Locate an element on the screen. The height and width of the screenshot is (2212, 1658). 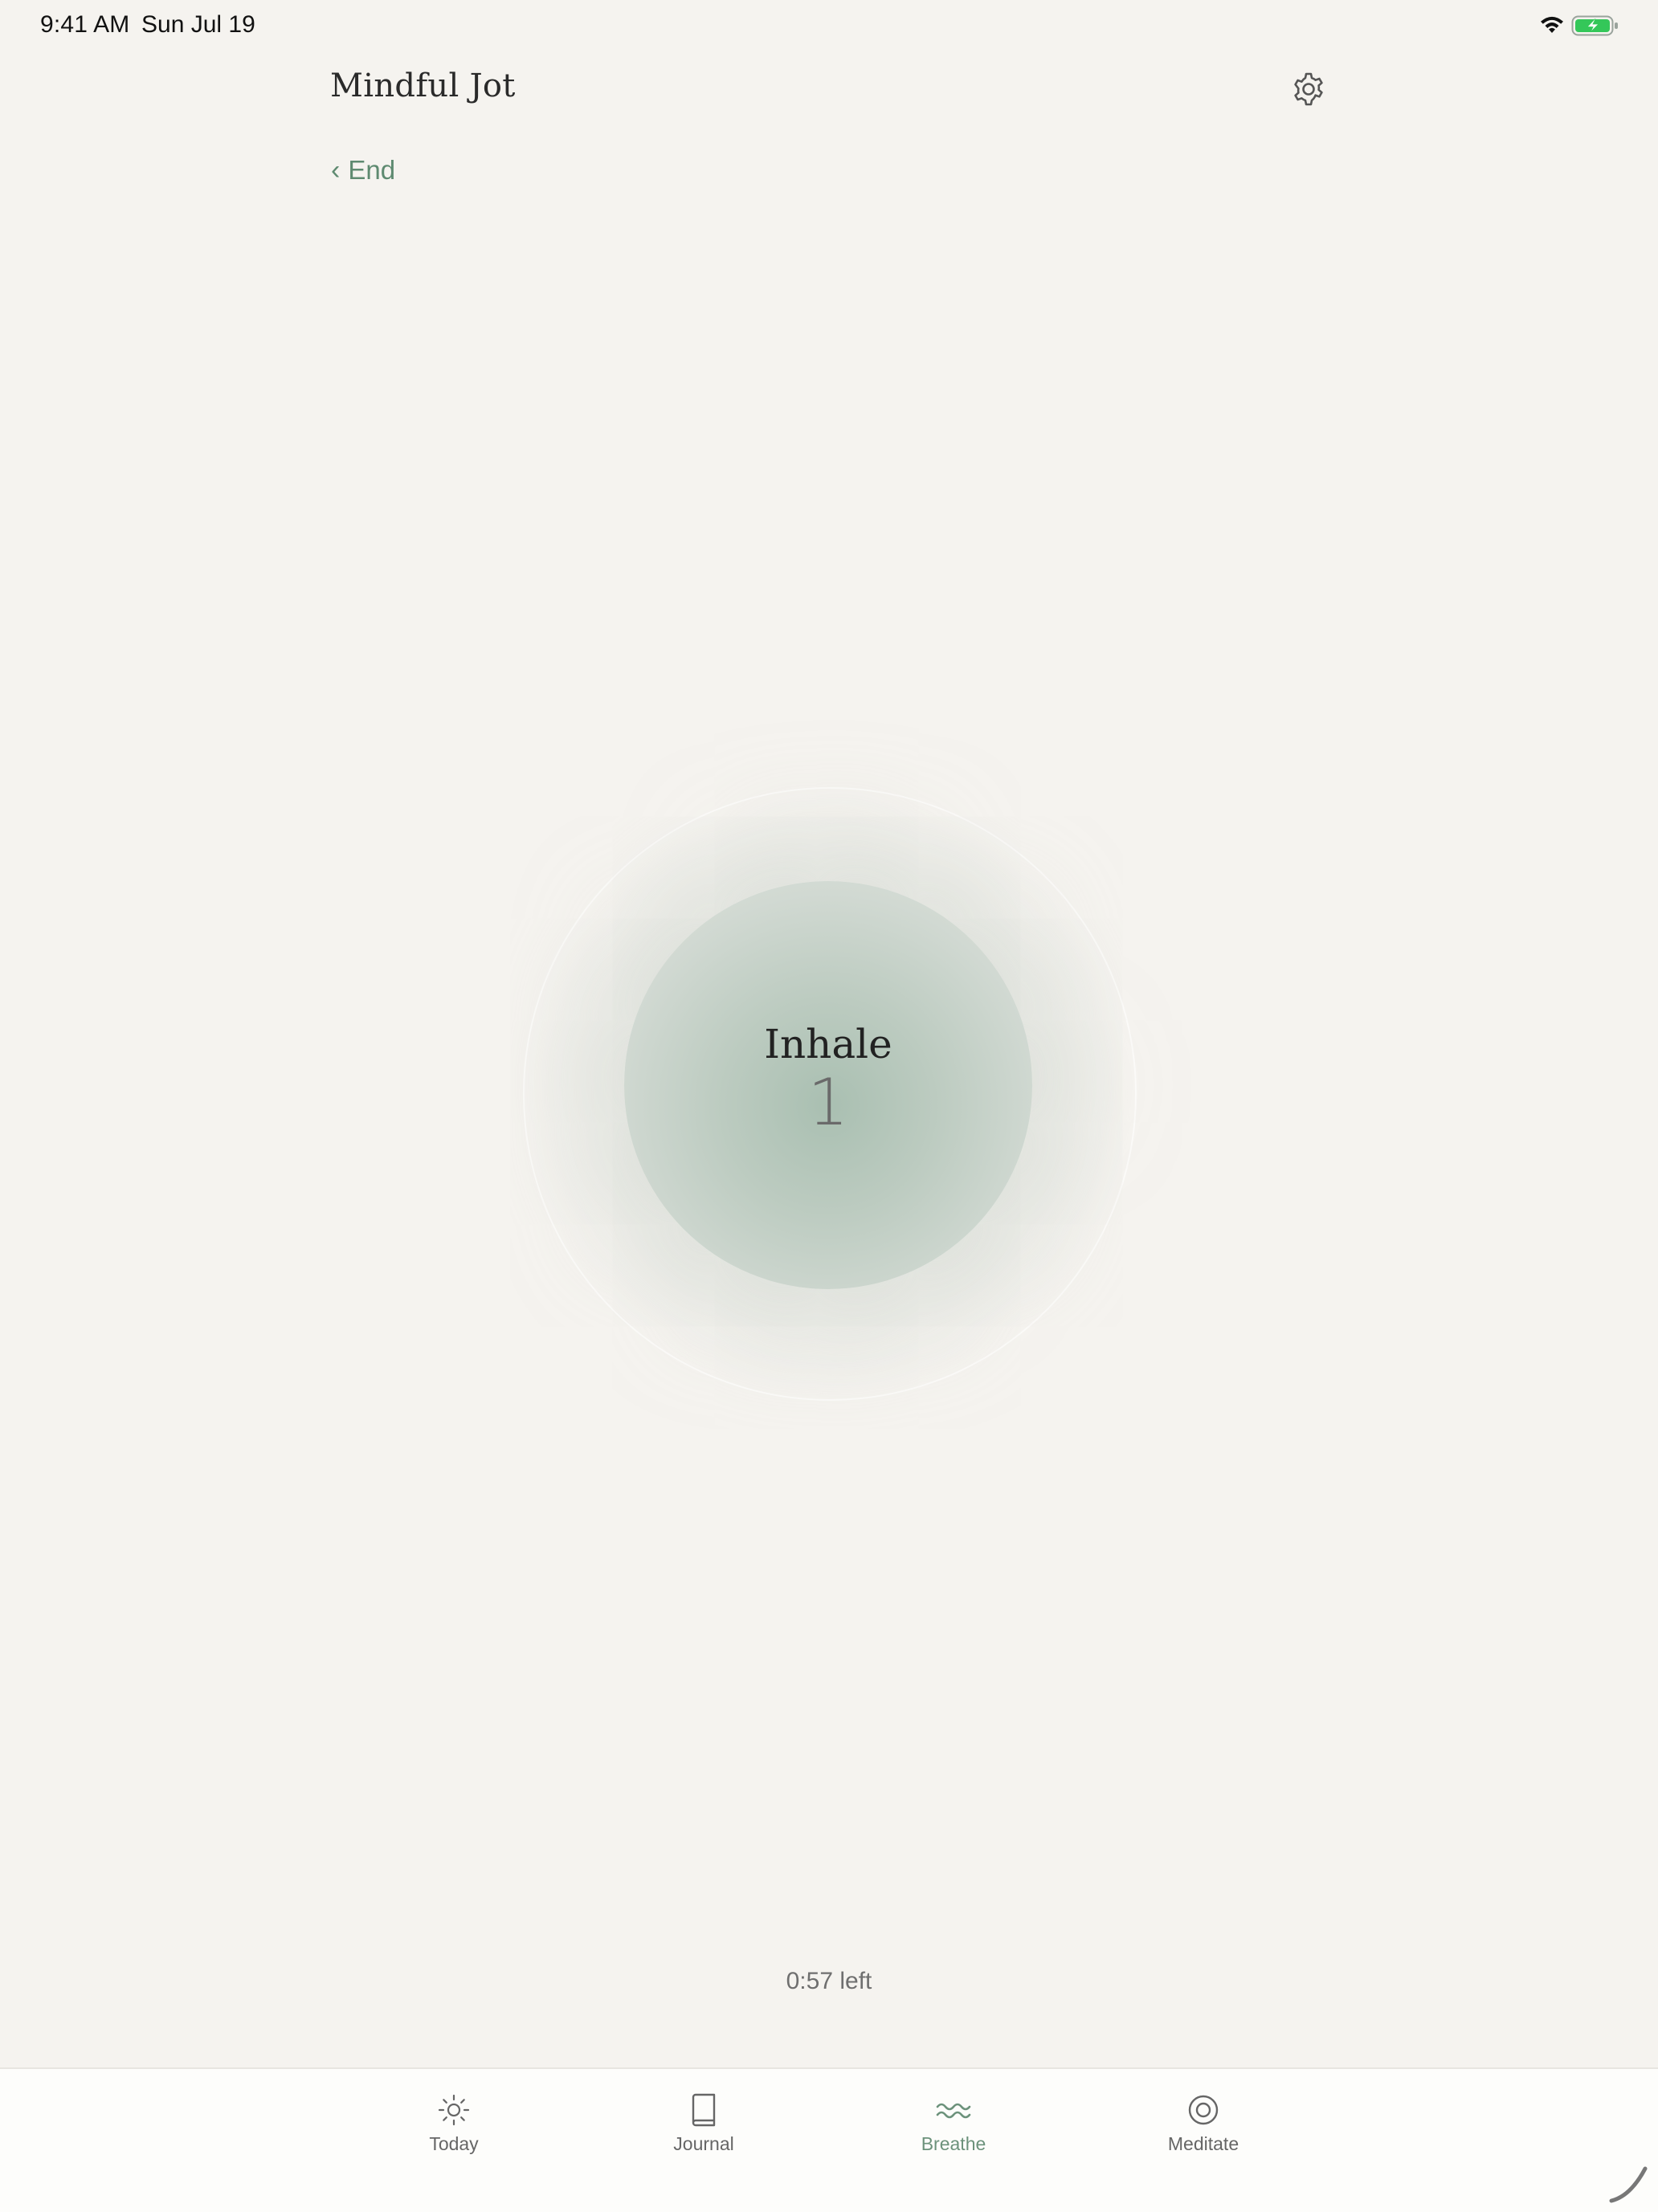
tab-journal: Journal is located at coordinates (703, 2123).